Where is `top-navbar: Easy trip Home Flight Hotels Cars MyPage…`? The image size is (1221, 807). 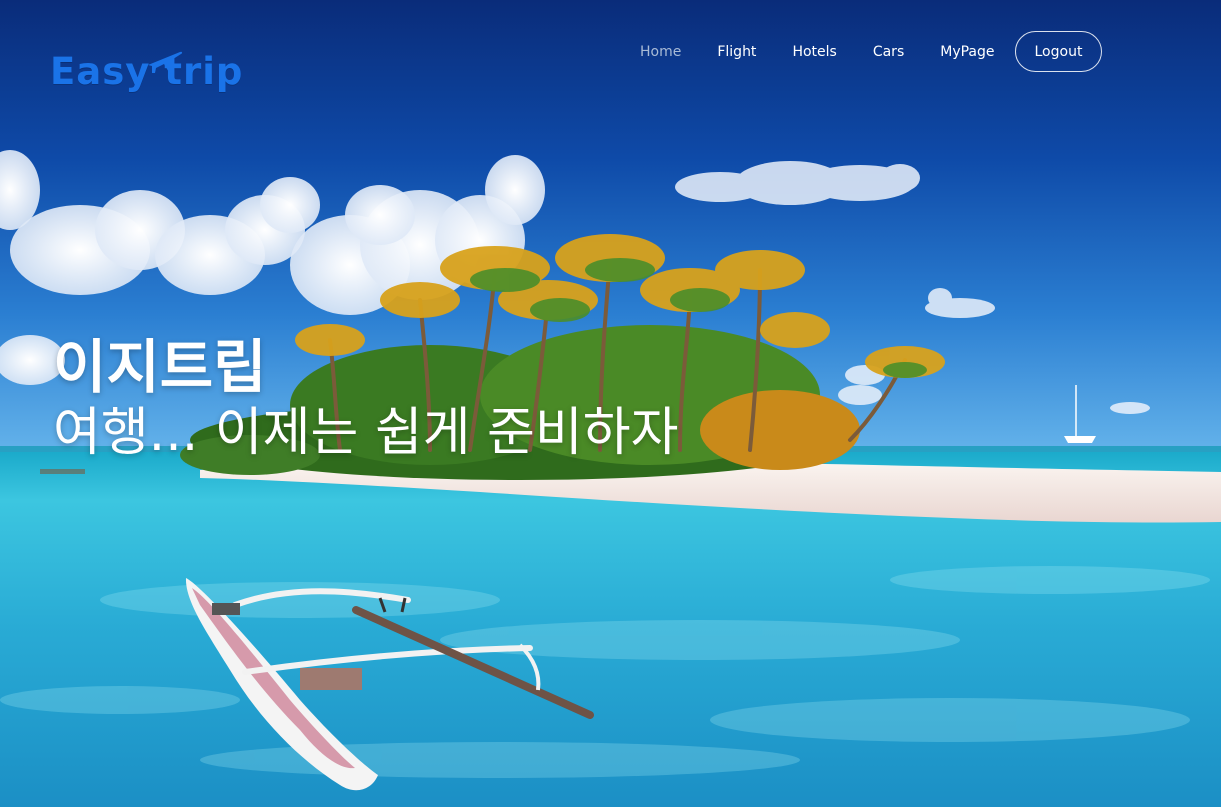 top-navbar: Easy trip Home Flight Hotels Cars MyPage… is located at coordinates (610, 55).